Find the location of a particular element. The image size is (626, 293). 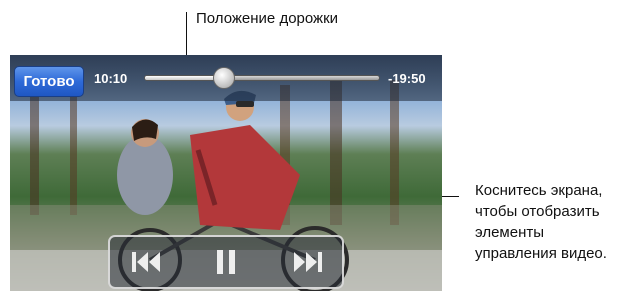

tap-screen-callout-line: Коснитесь экрана, is located at coordinates (539, 190).